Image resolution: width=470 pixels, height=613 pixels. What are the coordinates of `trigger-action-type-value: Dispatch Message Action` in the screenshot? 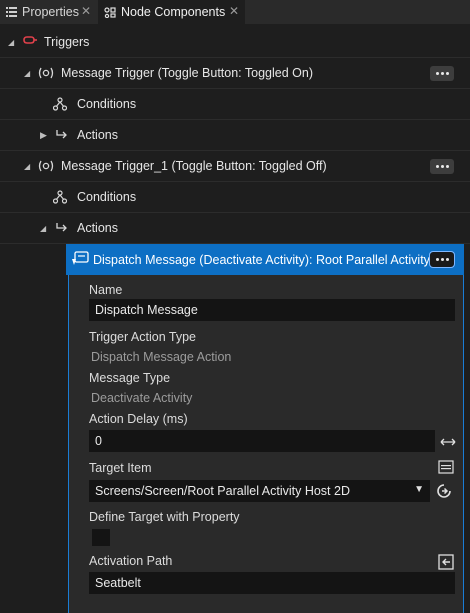 It's located at (161, 357).